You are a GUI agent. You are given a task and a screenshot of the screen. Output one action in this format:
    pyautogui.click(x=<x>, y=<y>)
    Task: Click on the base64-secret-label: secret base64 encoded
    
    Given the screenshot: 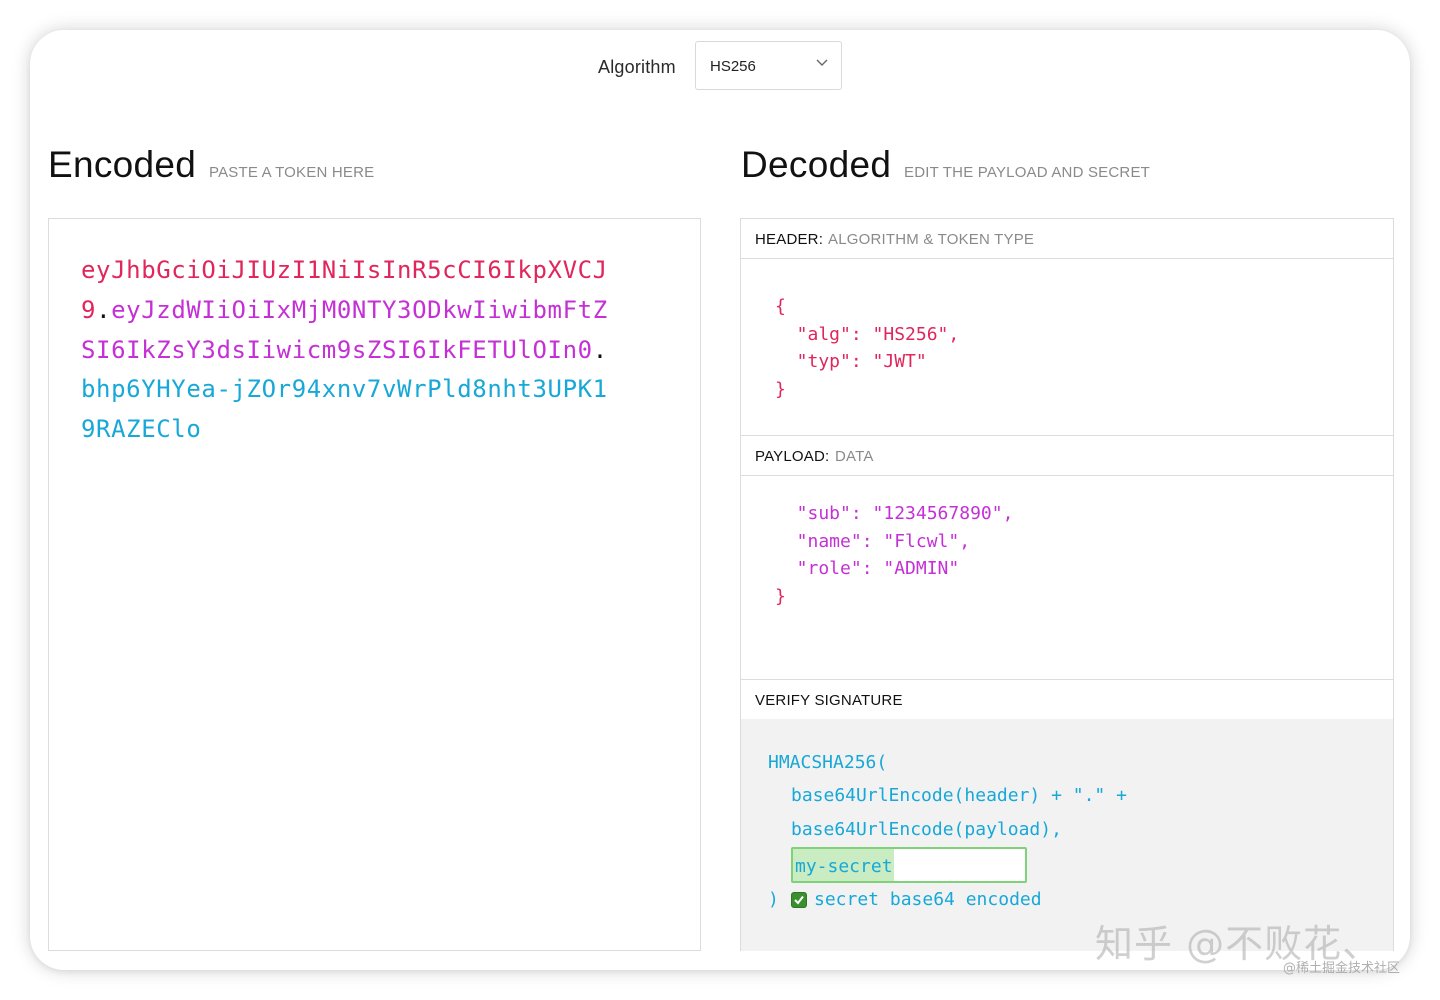 What is the action you would take?
    pyautogui.click(x=928, y=899)
    